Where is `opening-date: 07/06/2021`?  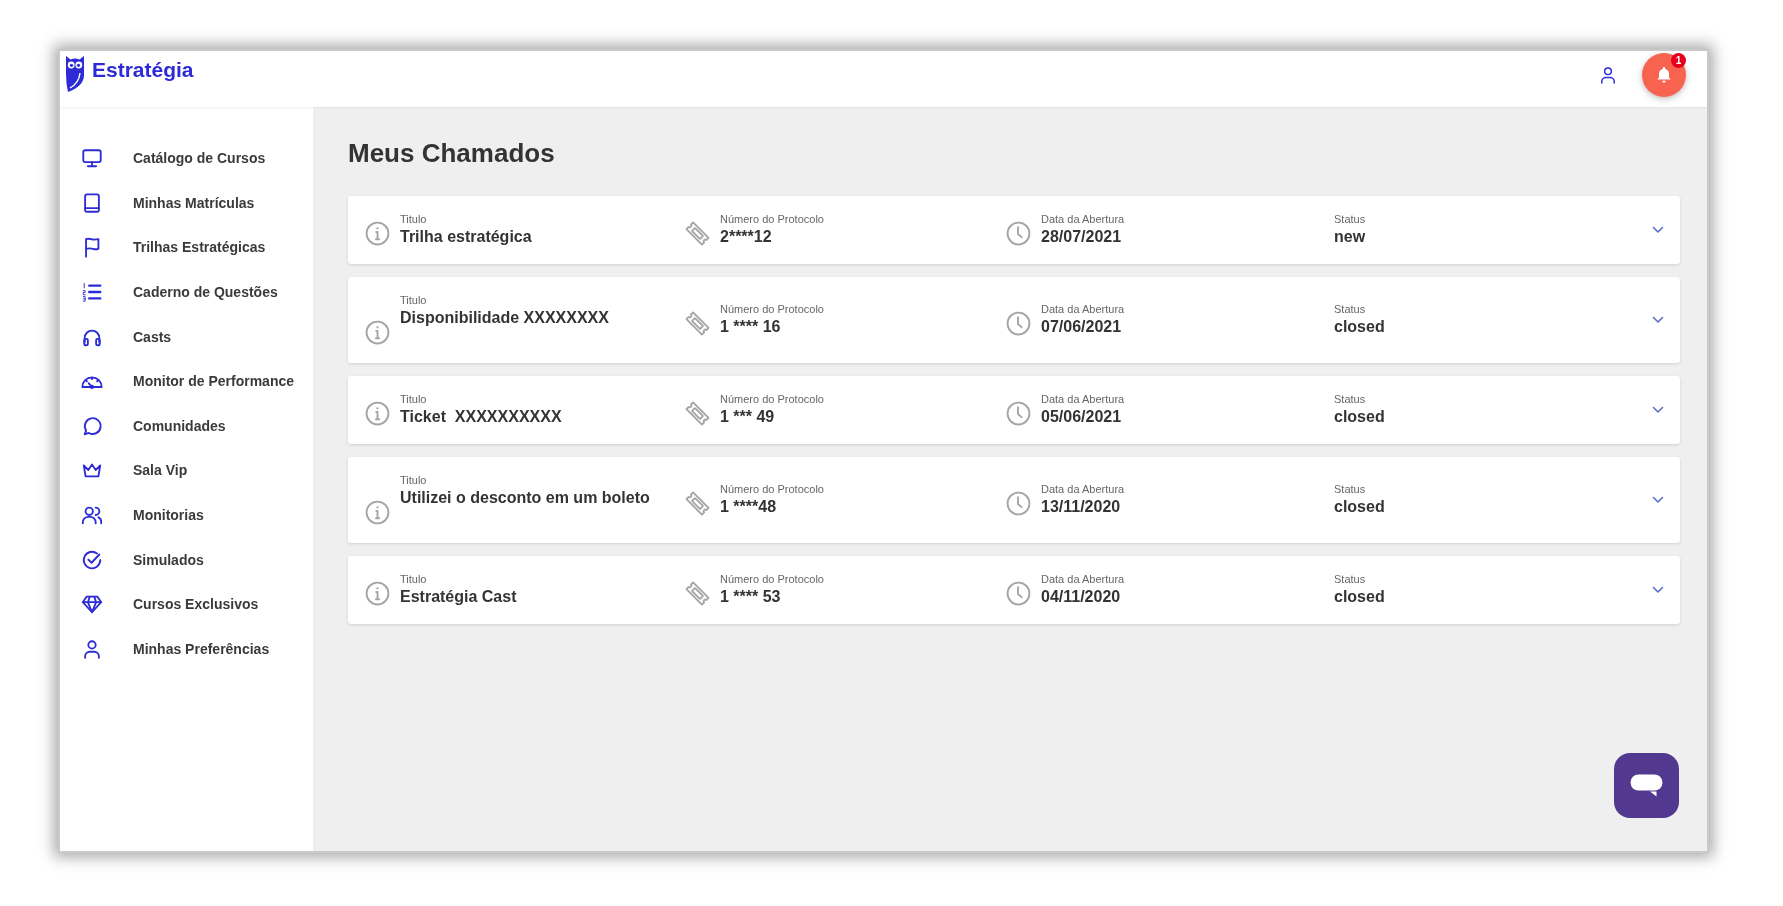 opening-date: 07/06/2021 is located at coordinates (1081, 326).